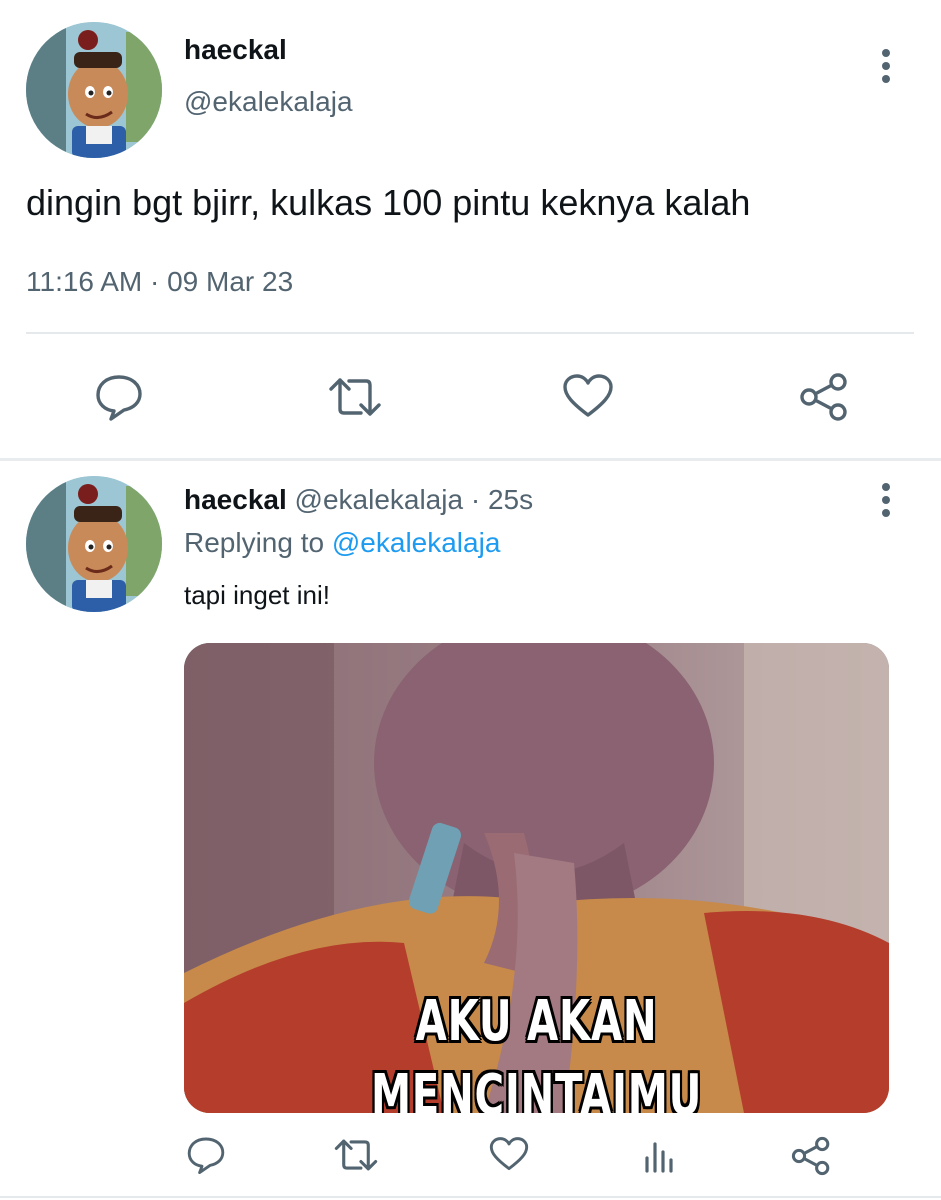 The height and width of the screenshot is (1200, 941). Describe the element at coordinates (470, 459) in the screenshot. I see `section-divider` at that location.